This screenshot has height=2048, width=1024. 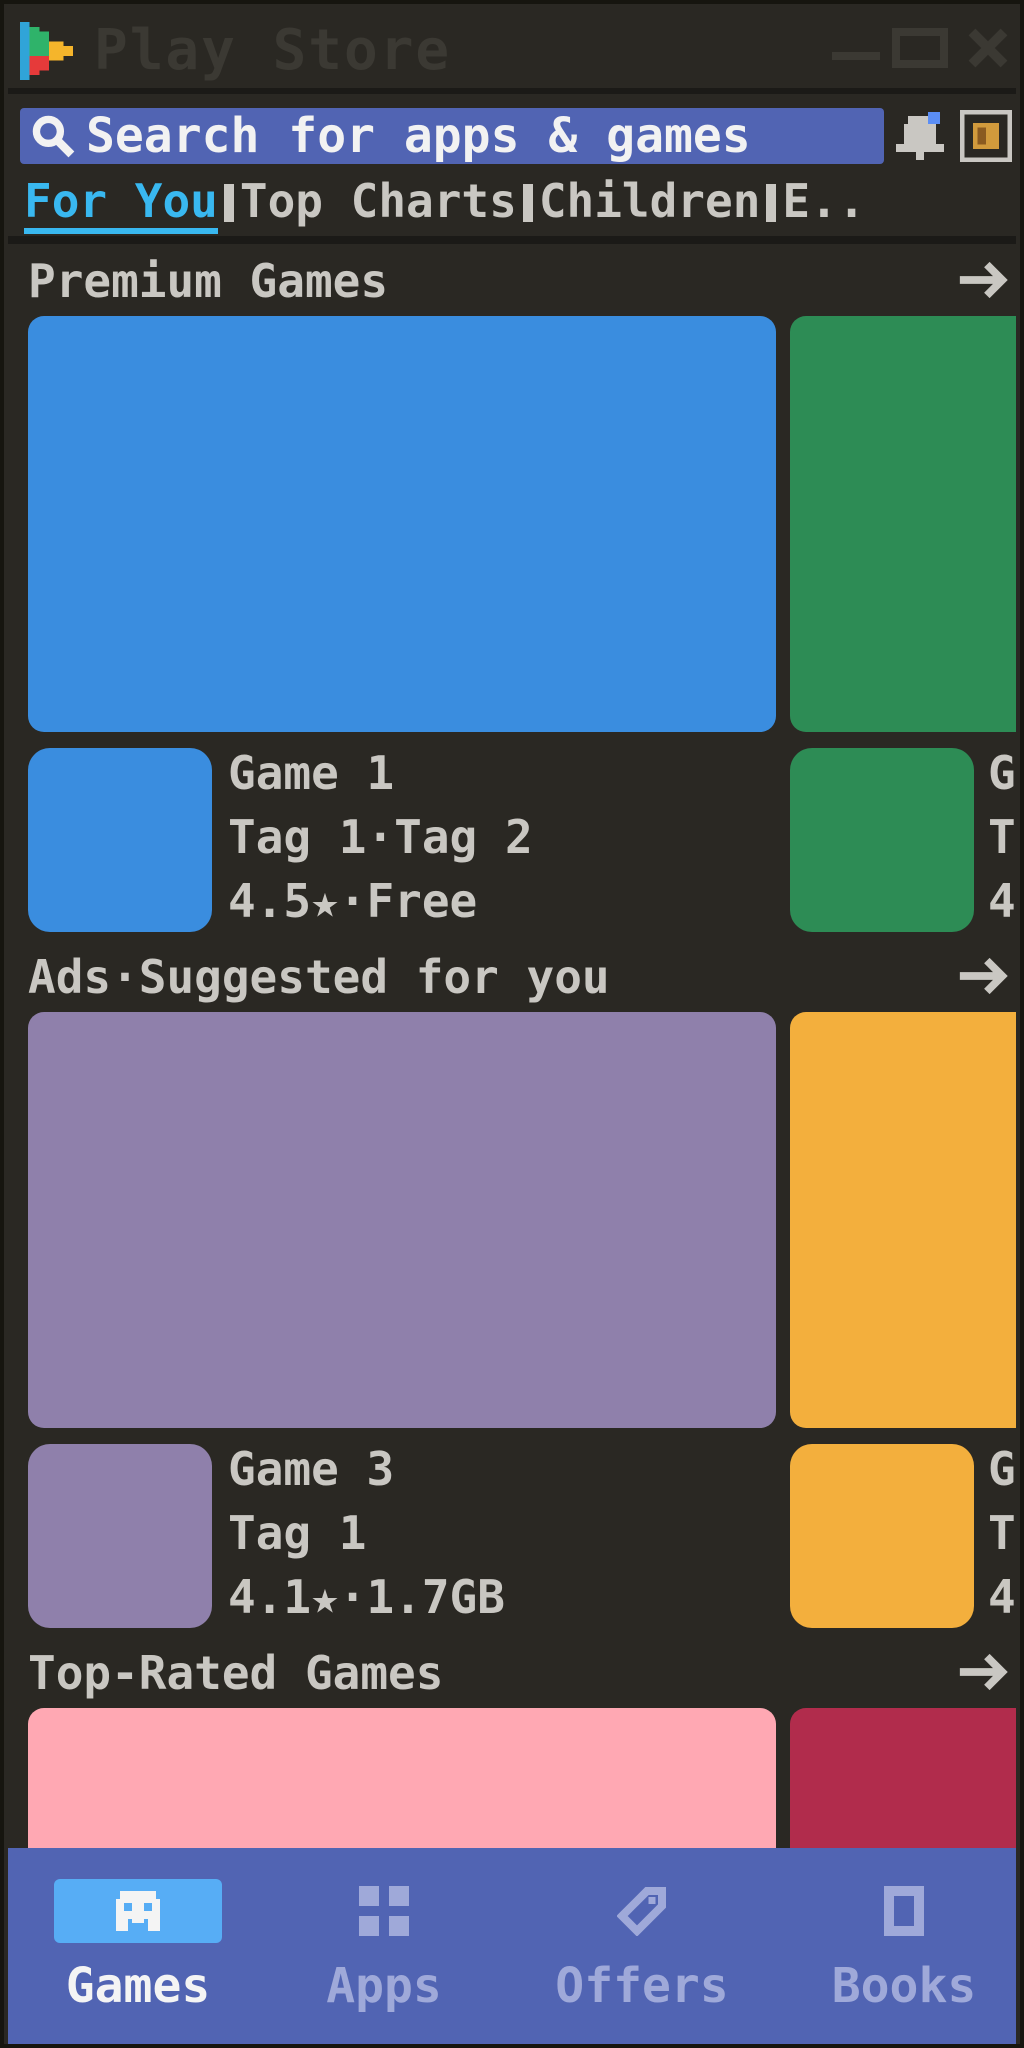 I want to click on play-store-logo-icon, so click(x=47, y=51).